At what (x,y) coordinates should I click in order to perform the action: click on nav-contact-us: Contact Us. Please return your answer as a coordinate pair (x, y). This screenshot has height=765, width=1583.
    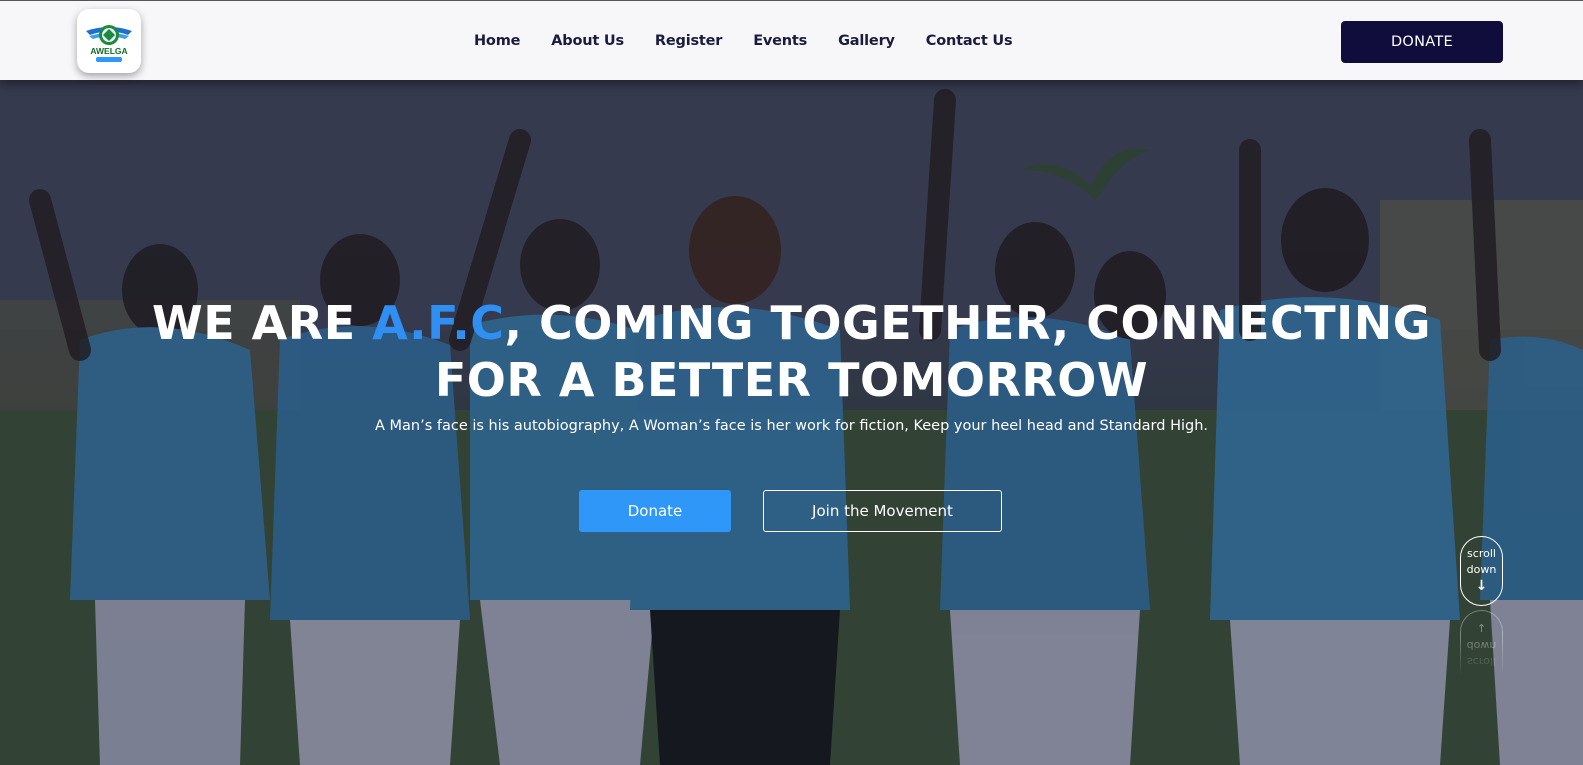
    Looking at the image, I should click on (969, 41).